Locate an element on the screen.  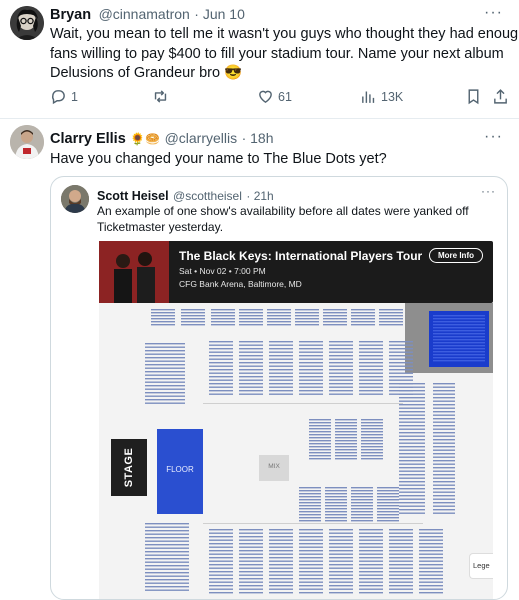
author-handle: @clarryellis is located at coordinates (201, 138).